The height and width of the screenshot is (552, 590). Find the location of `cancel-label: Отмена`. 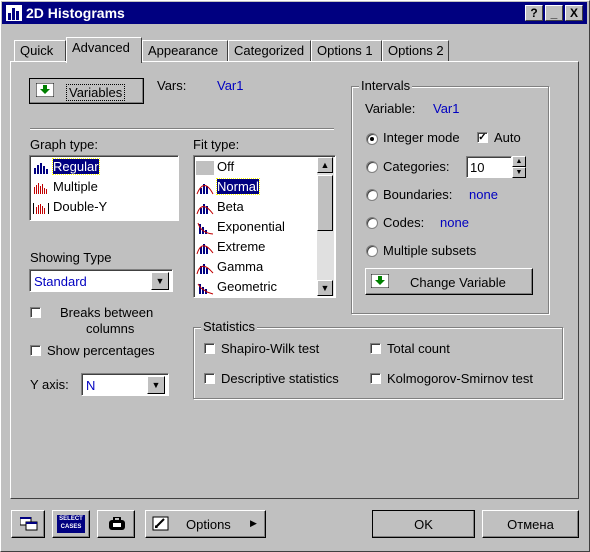

cancel-label: Отмена is located at coordinates (530, 524).